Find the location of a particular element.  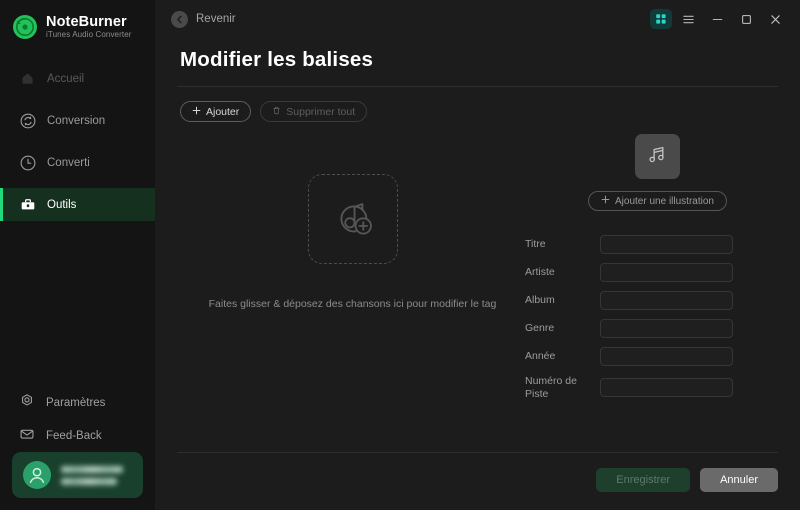

sidebar-item-parametres: Paramètres is located at coordinates (77, 402).